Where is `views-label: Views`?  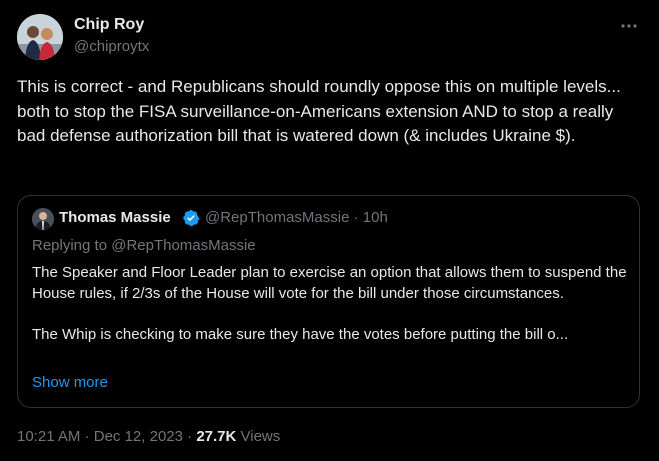
views-label: Views is located at coordinates (260, 436).